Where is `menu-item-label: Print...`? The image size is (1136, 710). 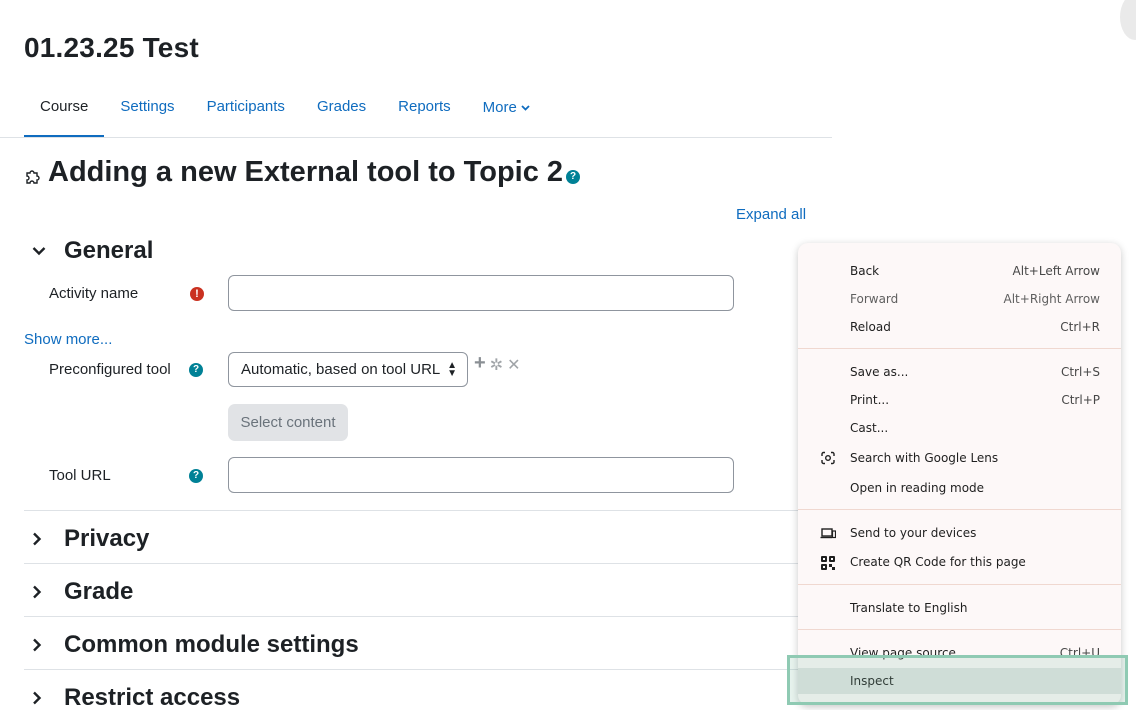 menu-item-label: Print... is located at coordinates (870, 400).